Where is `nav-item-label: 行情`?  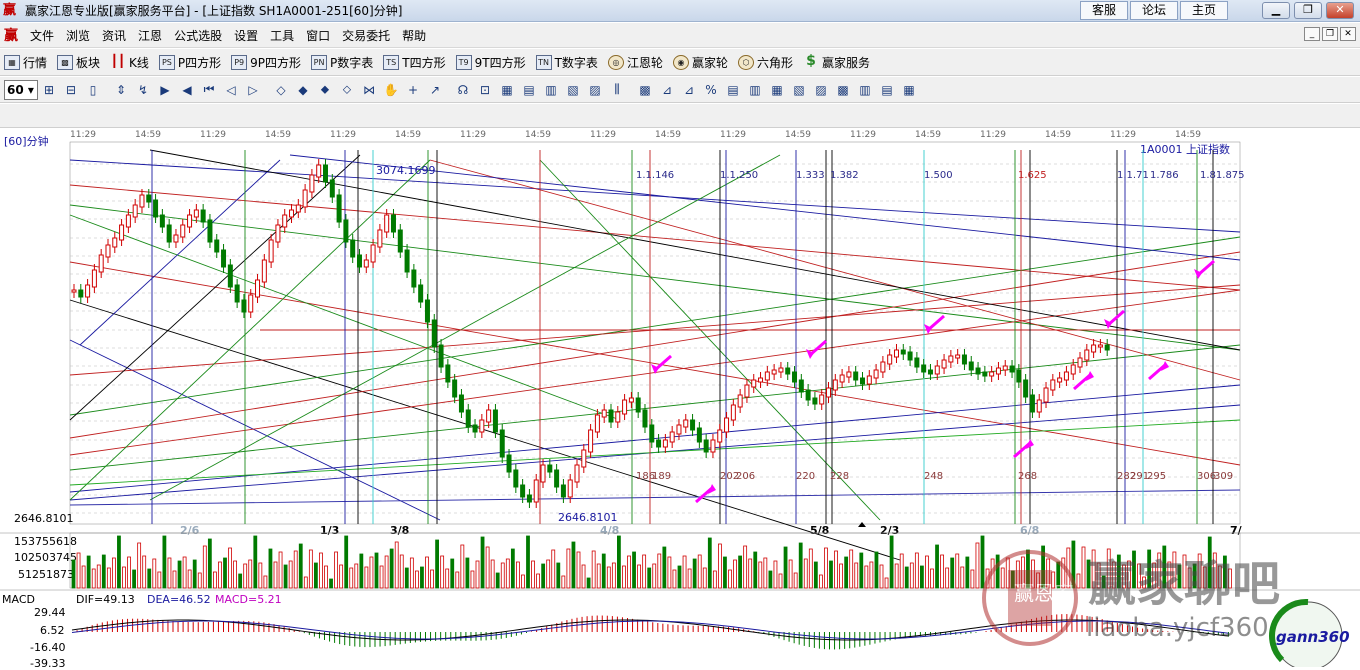 nav-item-label: 行情 is located at coordinates (35, 62).